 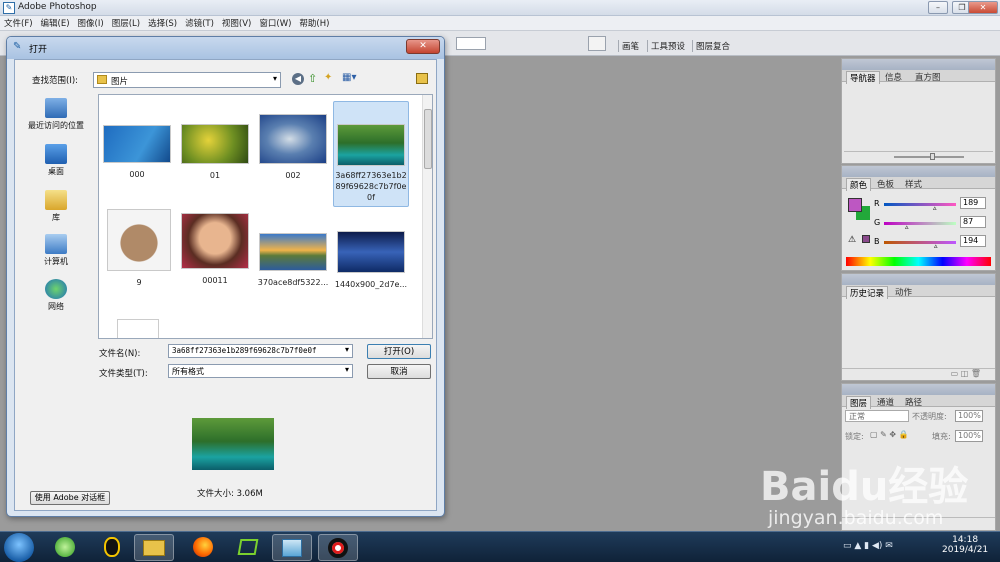 I want to click on back-icon: ◀, so click(x=298, y=79).